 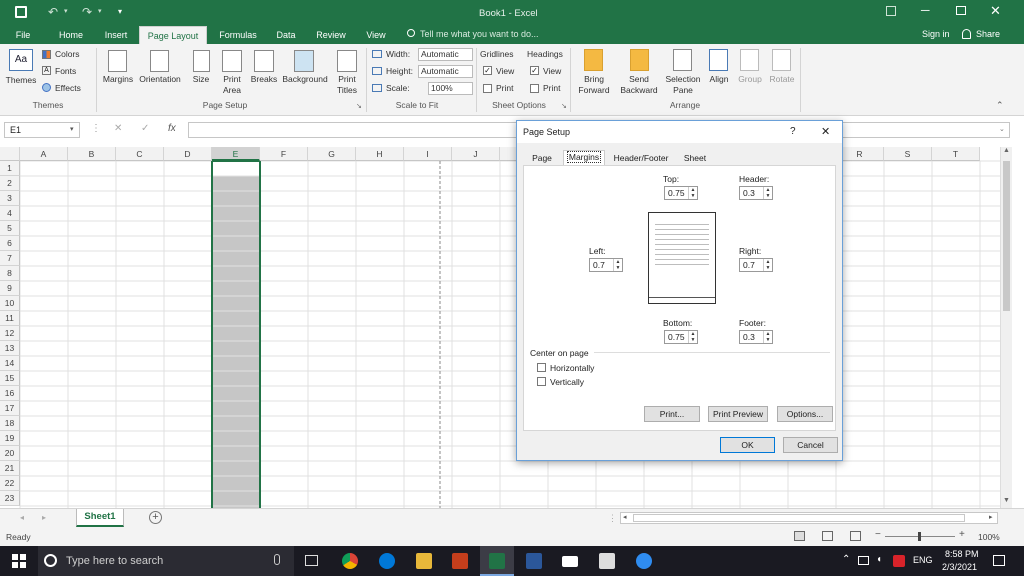 I want to click on language-indicator: ENG, so click(x=923, y=560).